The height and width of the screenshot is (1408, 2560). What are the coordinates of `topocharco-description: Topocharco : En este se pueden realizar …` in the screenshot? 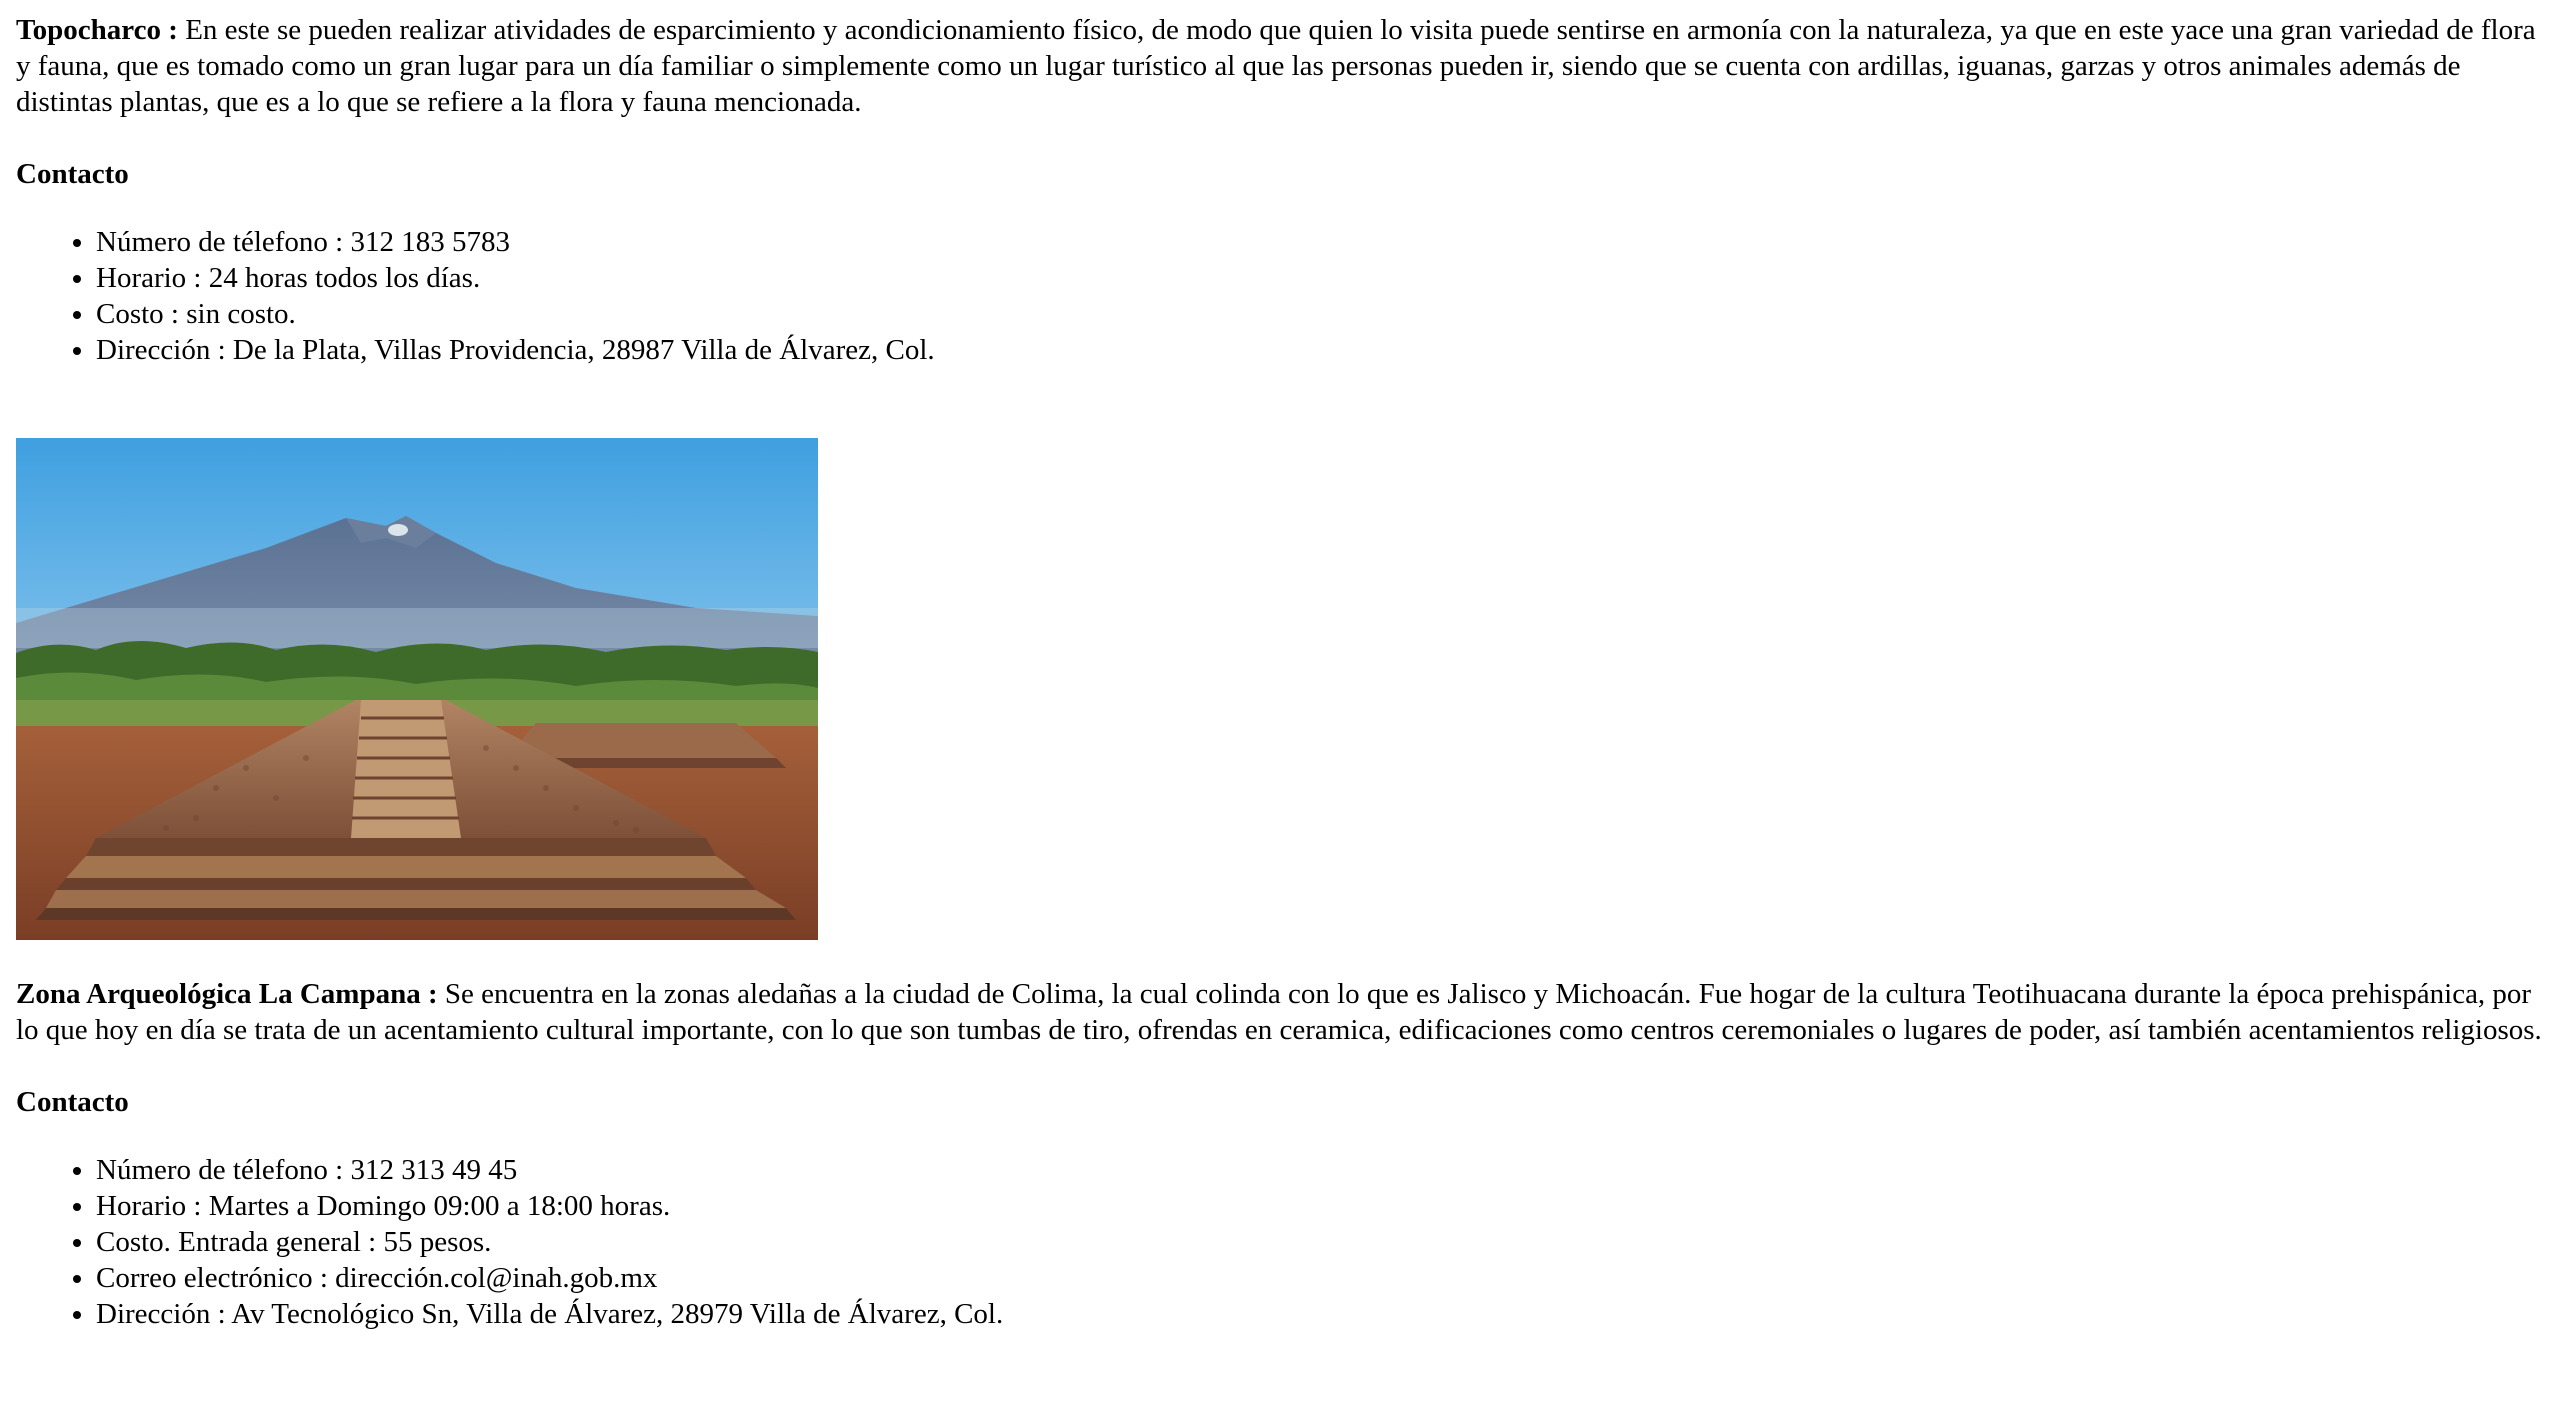 It's located at (1280, 66).